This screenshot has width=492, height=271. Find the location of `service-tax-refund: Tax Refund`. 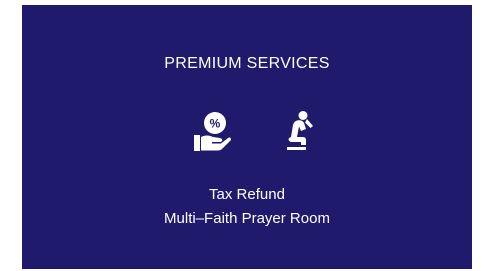

service-tax-refund: Tax Refund is located at coordinates (247, 194).